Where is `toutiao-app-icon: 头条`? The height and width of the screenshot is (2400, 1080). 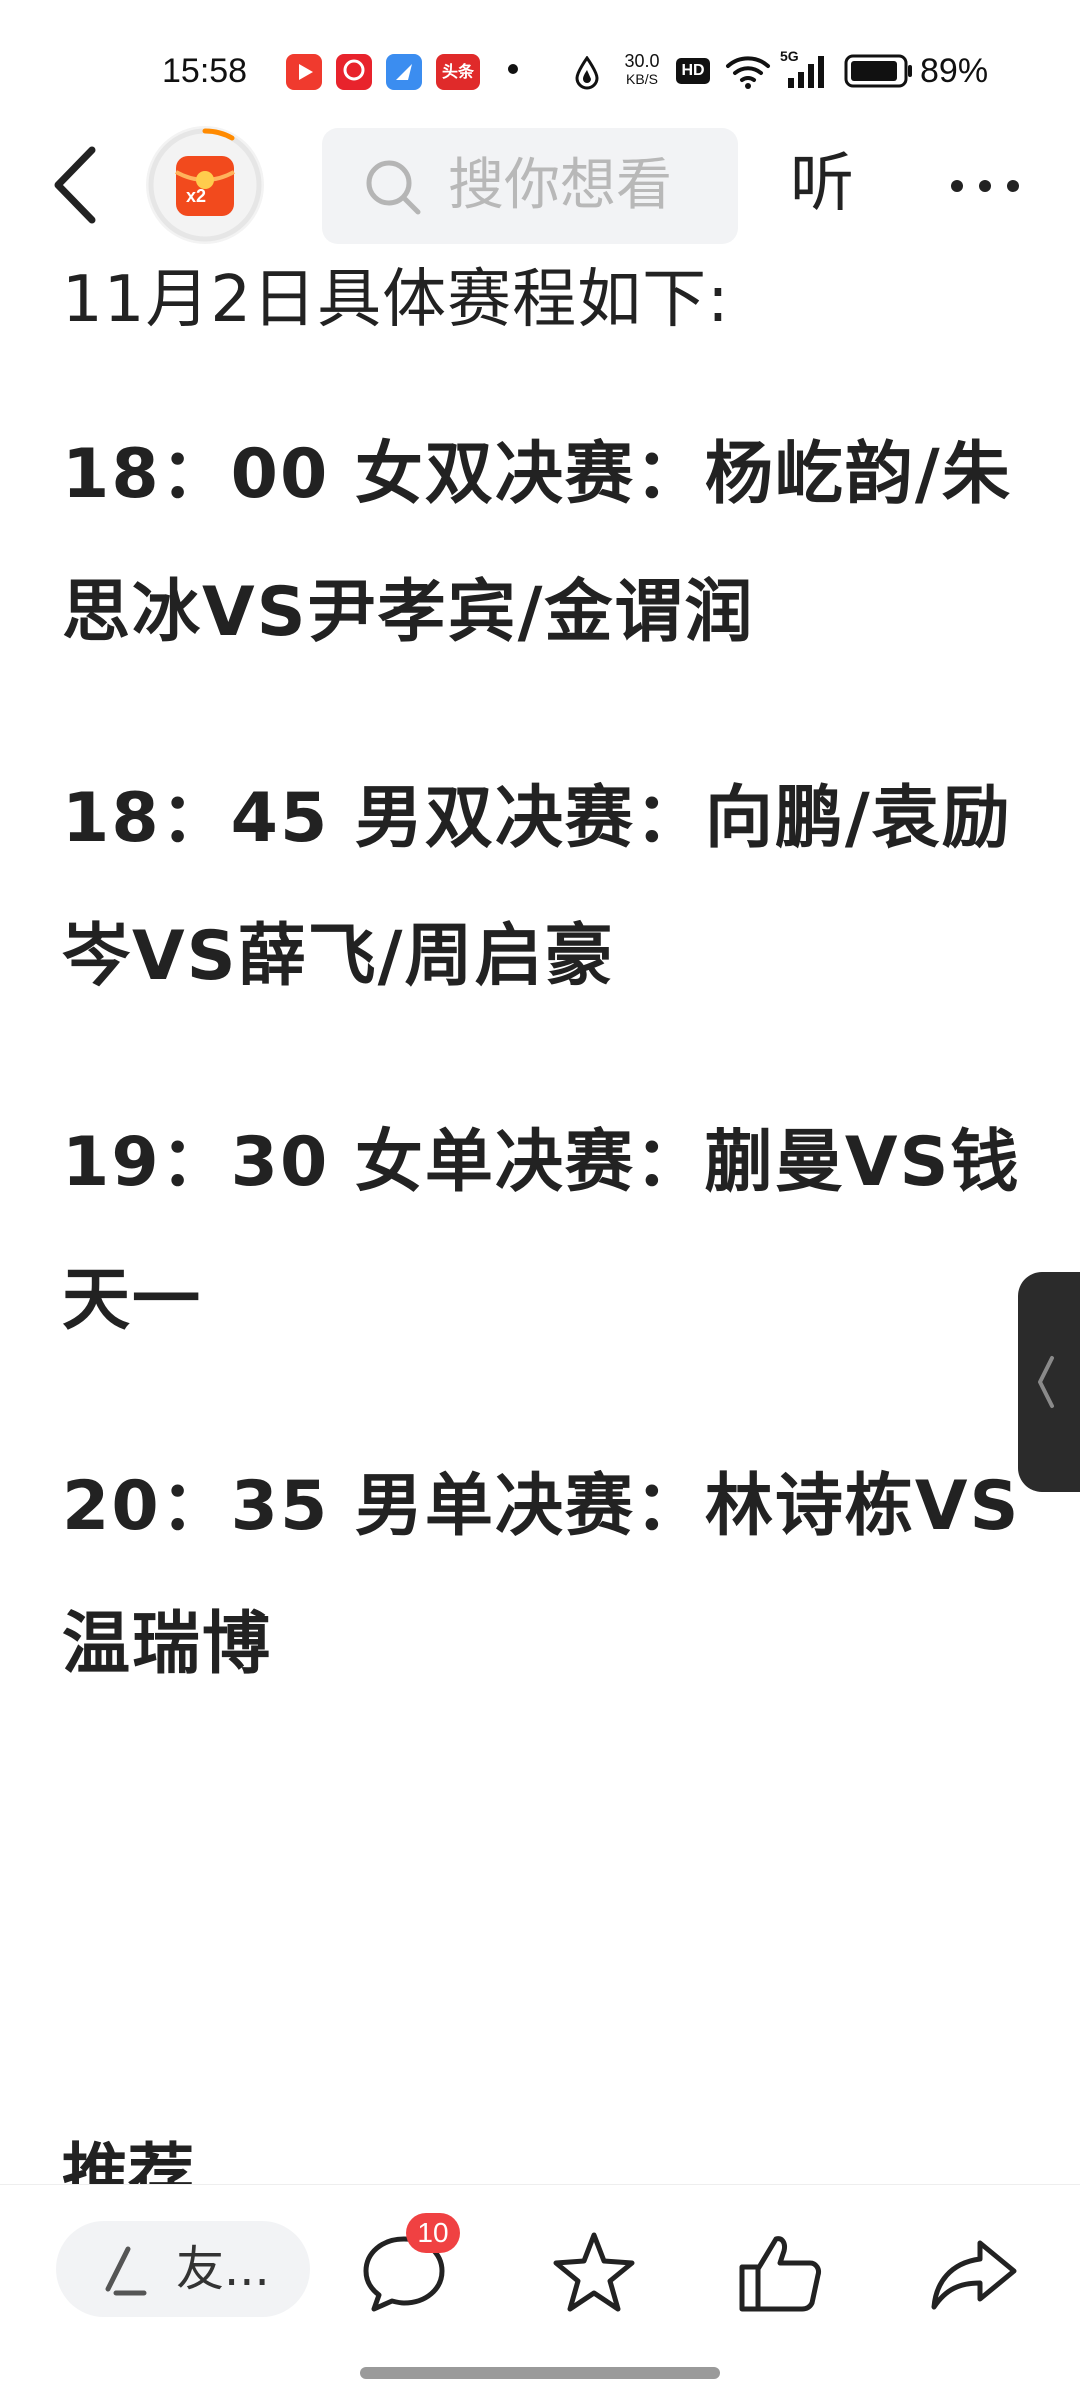 toutiao-app-icon: 头条 is located at coordinates (458, 72).